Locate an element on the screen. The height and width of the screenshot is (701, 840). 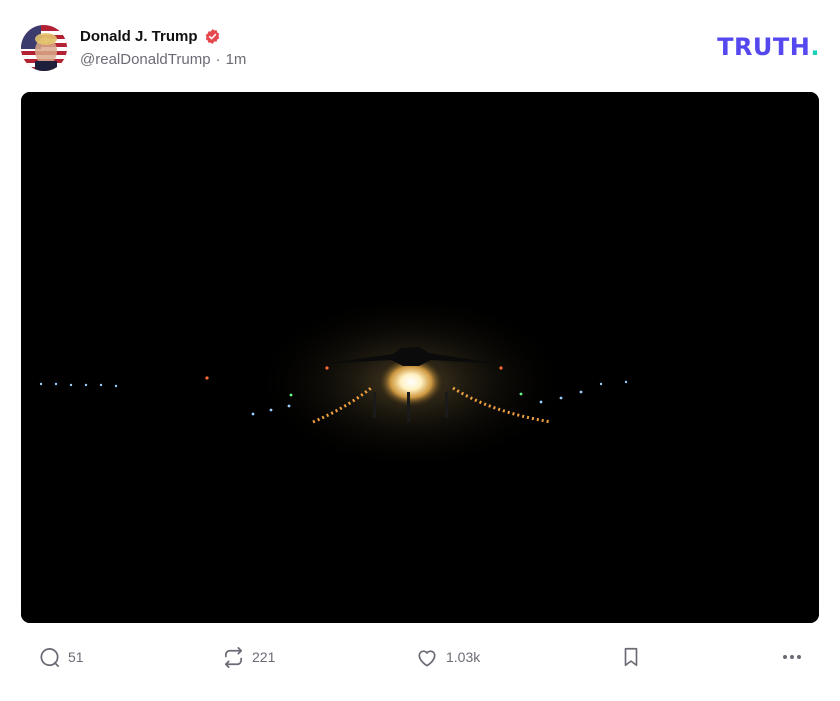
reply-count: 51 is located at coordinates (76, 657).